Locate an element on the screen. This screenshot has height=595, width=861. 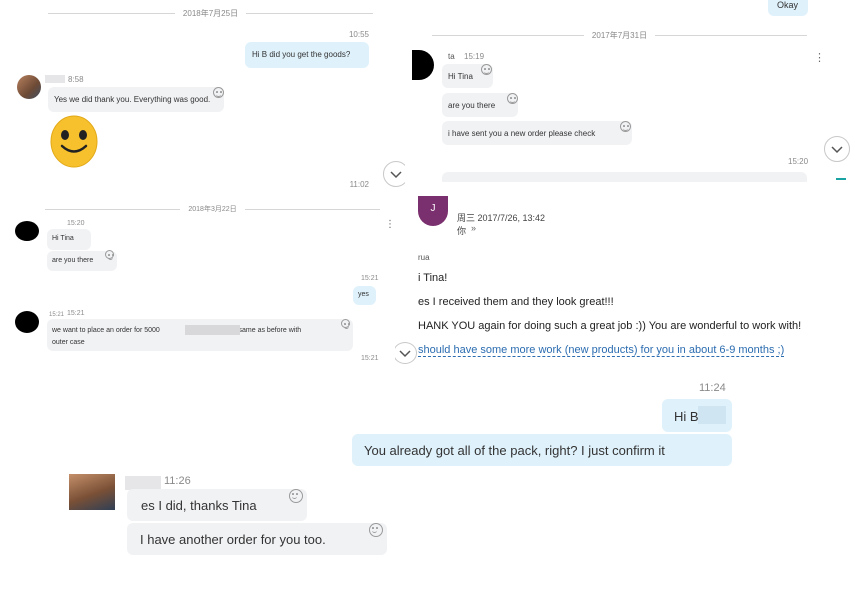
message-bubble-out: yes is located at coordinates (364, 295).